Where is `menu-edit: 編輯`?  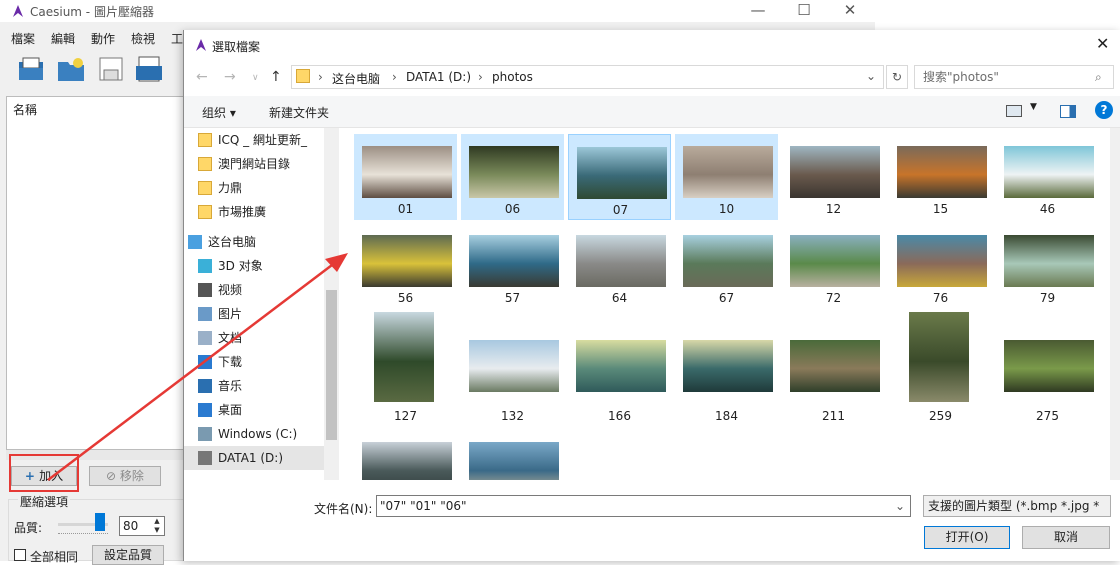
menu-edit: 編輯 is located at coordinates (63, 38).